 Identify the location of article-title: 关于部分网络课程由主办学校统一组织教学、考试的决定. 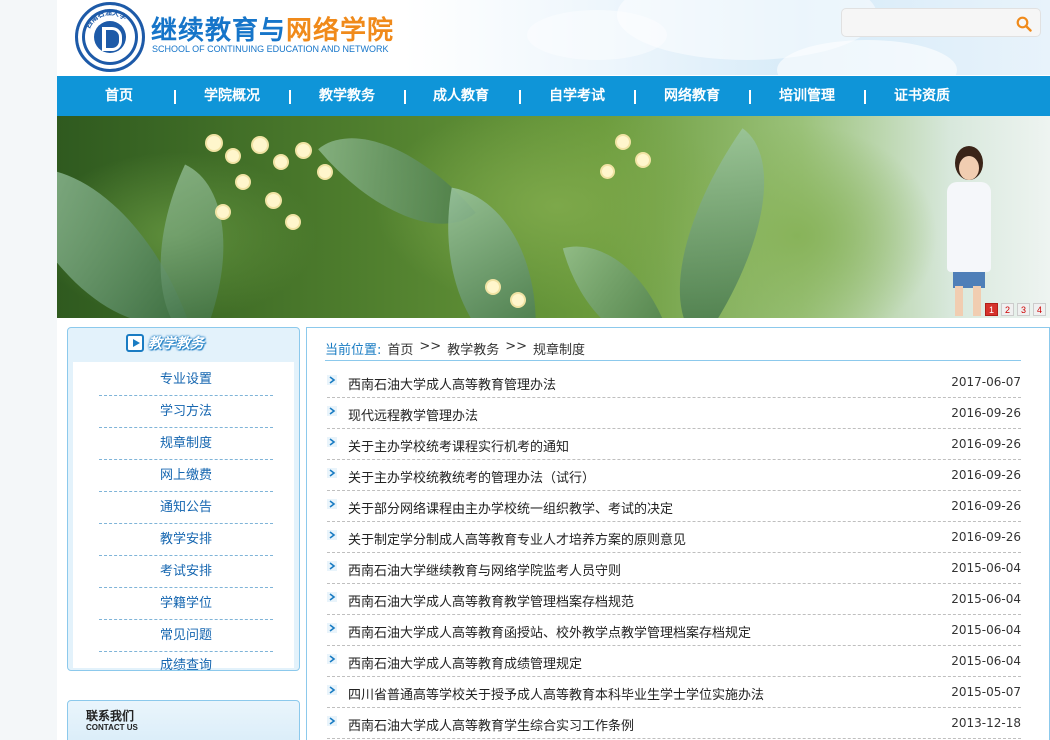
(510, 507).